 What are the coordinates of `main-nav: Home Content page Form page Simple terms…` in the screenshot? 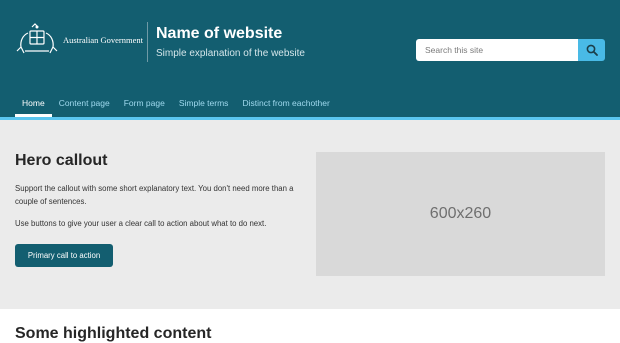 It's located at (176, 105).